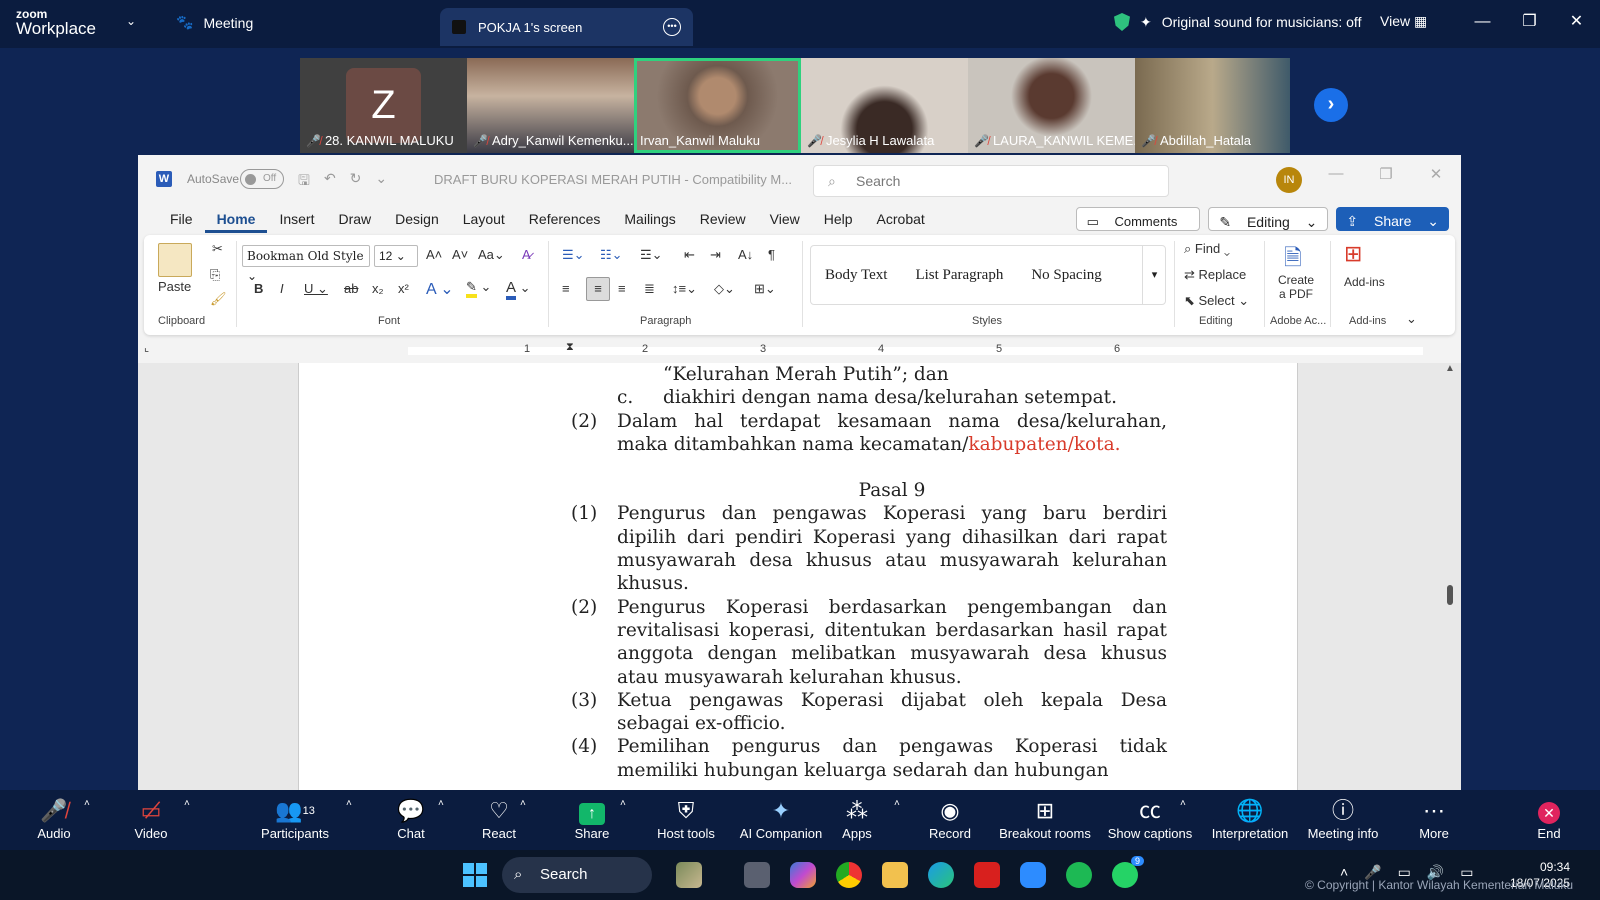  Describe the element at coordinates (785, 219) in the screenshot. I see `tab-view: View` at that location.